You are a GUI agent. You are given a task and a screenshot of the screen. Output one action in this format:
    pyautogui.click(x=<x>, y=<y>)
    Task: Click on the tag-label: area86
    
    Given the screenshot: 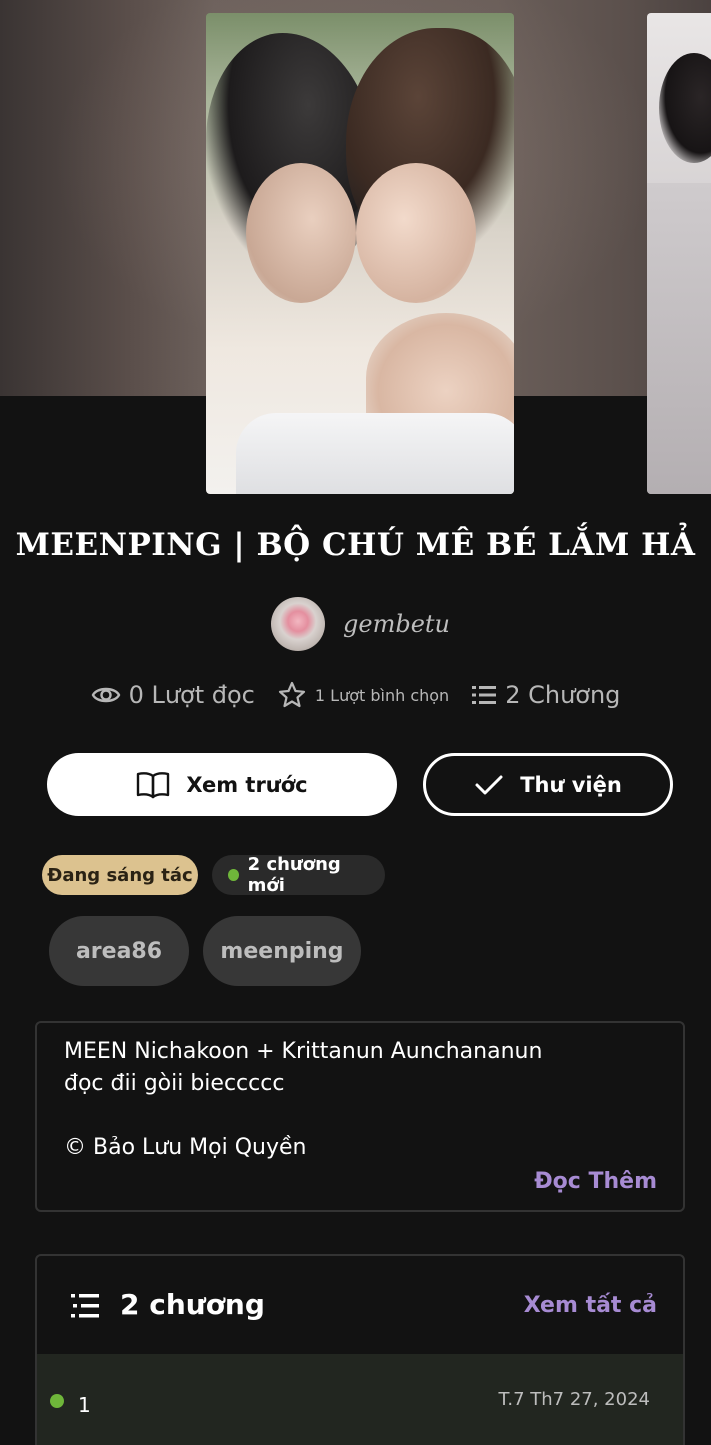 What is the action you would take?
    pyautogui.click(x=119, y=951)
    